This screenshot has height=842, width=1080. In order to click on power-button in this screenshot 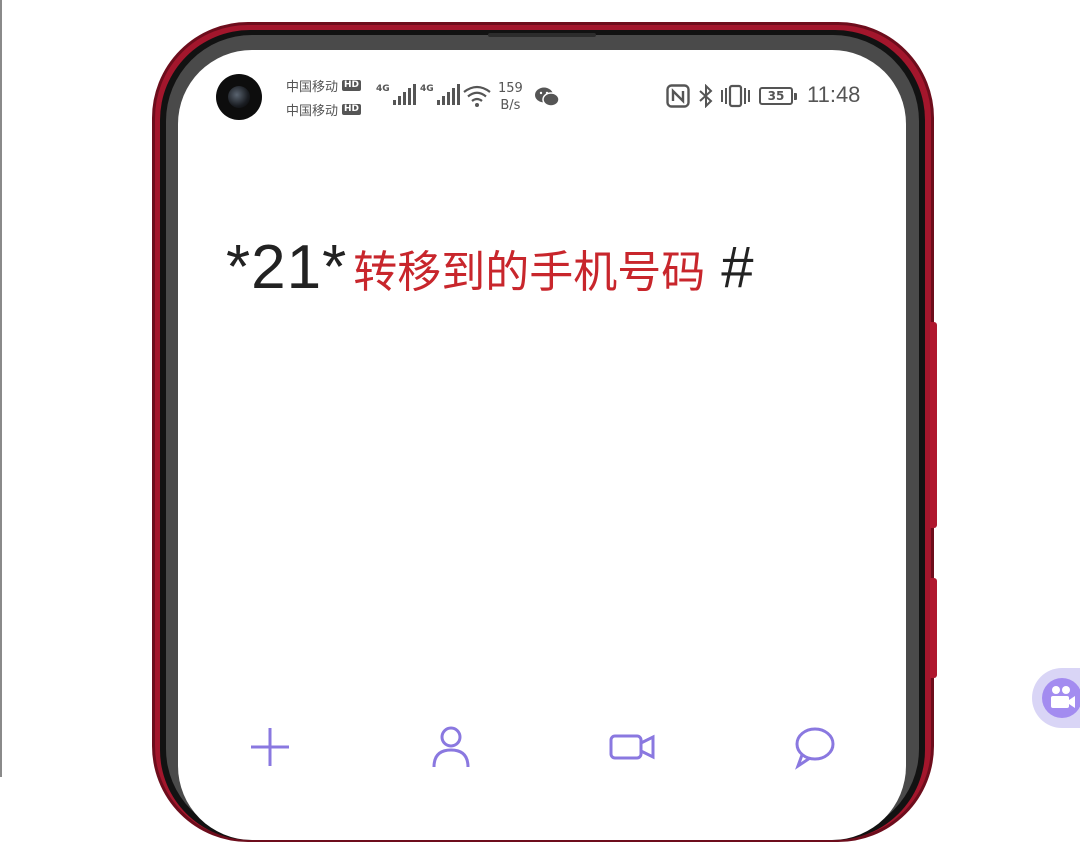, I will do `click(933, 628)`.